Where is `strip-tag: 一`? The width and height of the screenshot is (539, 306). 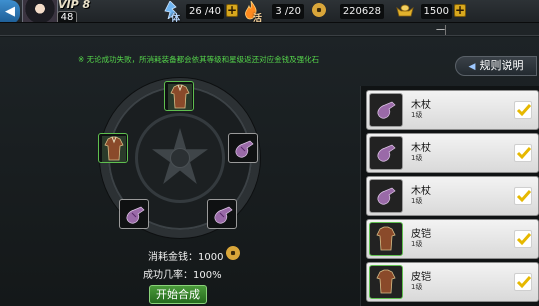
strip-tag: 一 is located at coordinates (441, 31).